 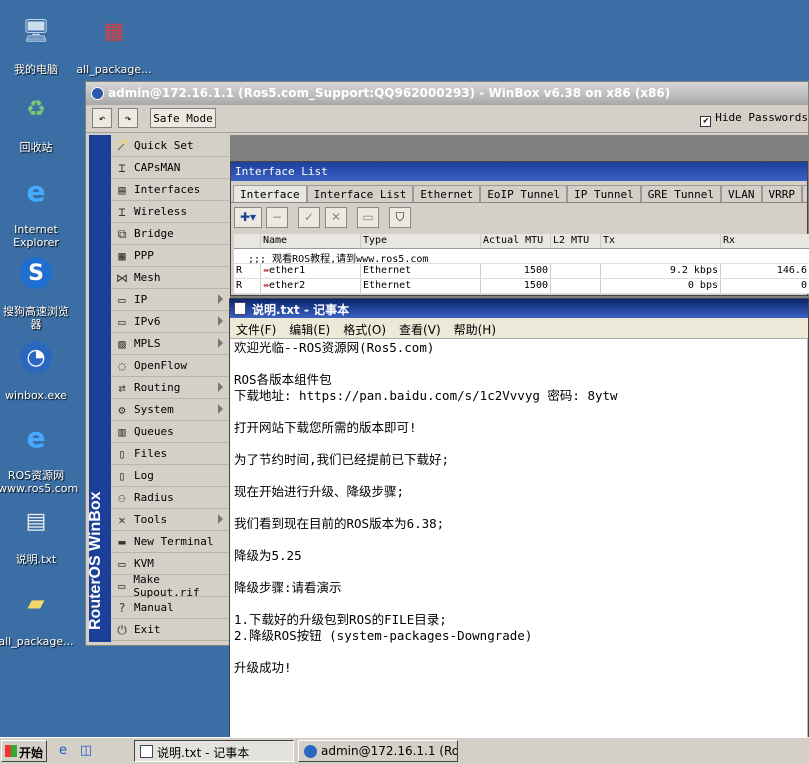 What do you see at coordinates (170, 322) in the screenshot?
I see `menu-item-ipv6: ▭ IPv6` at bounding box center [170, 322].